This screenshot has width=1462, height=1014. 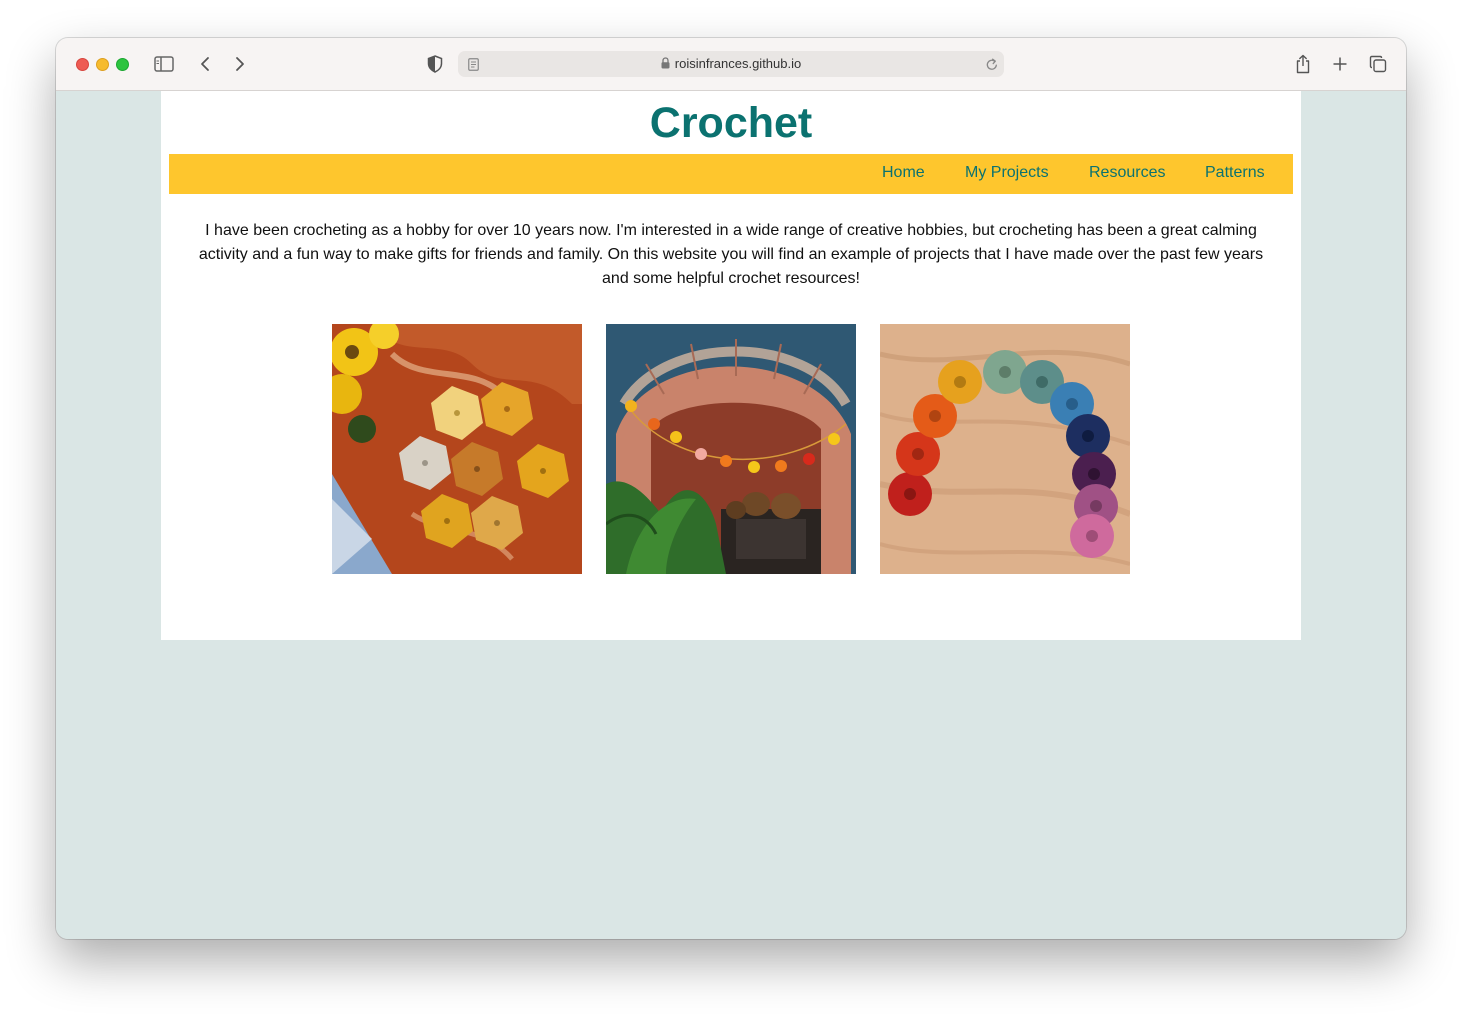 What do you see at coordinates (435, 64) in the screenshot?
I see `shield-icon` at bounding box center [435, 64].